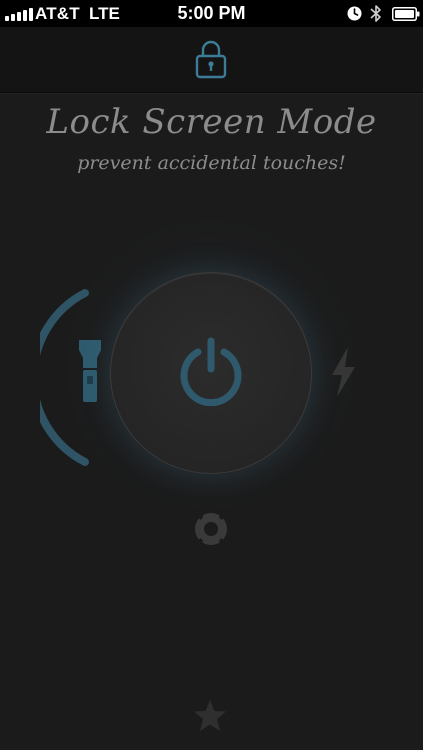 The height and width of the screenshot is (750, 423). I want to click on power-icon, so click(211, 372).